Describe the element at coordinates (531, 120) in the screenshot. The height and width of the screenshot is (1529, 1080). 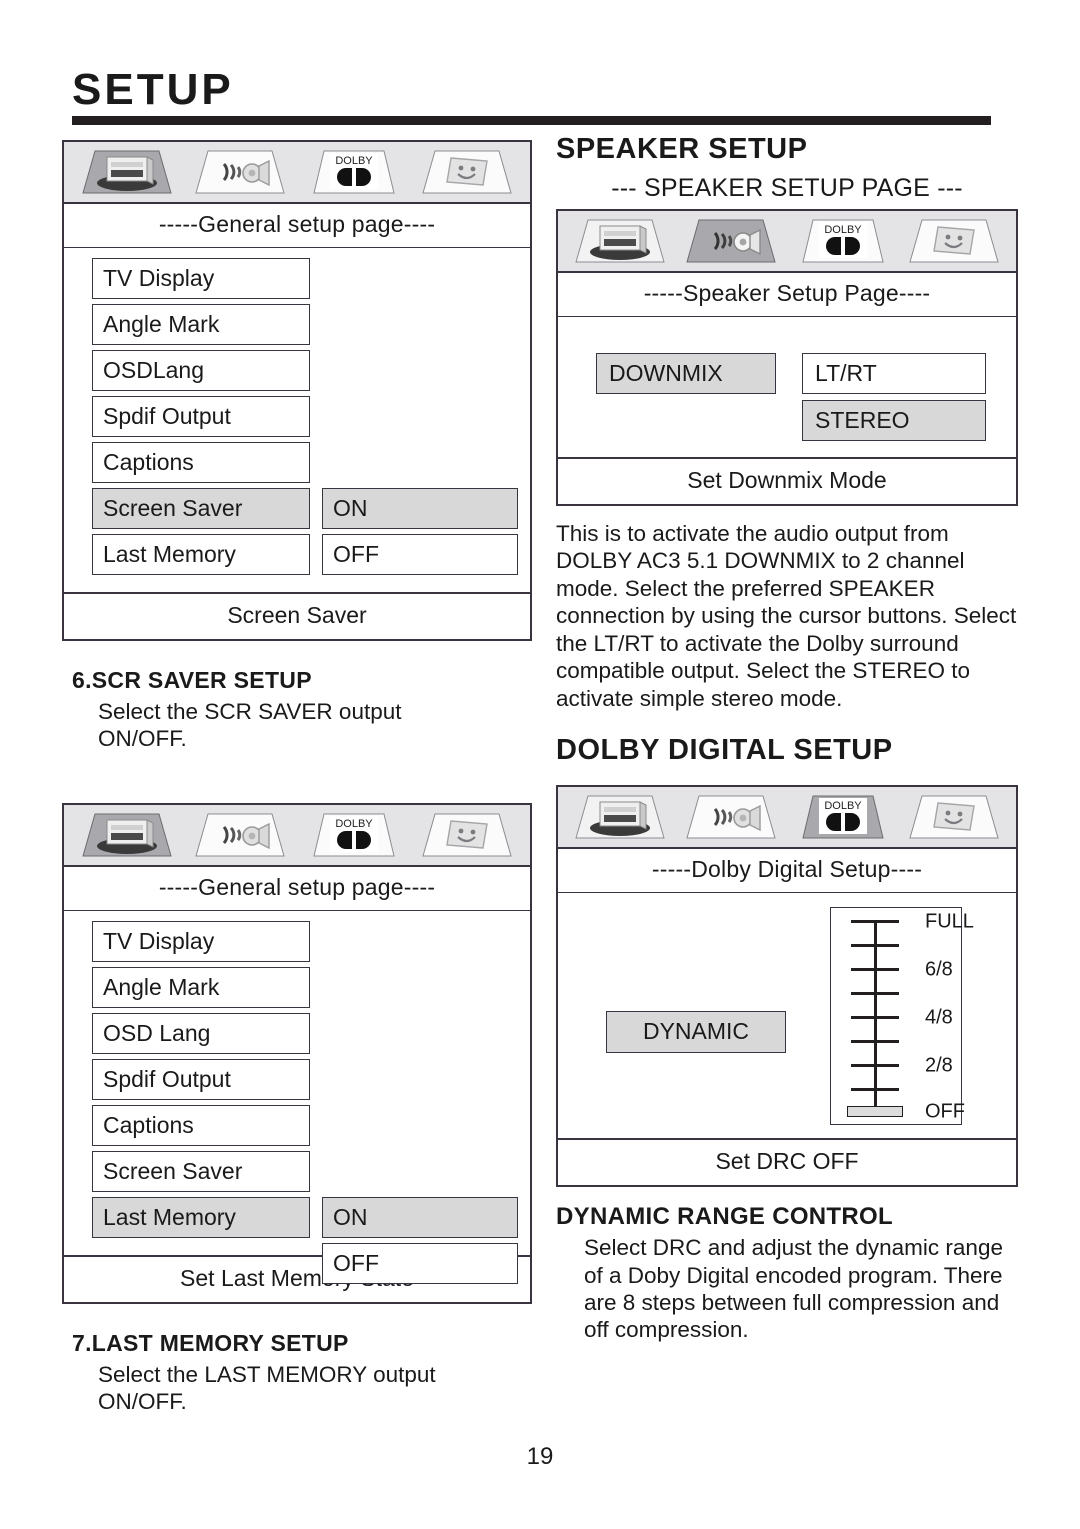
I see `title-divider` at that location.